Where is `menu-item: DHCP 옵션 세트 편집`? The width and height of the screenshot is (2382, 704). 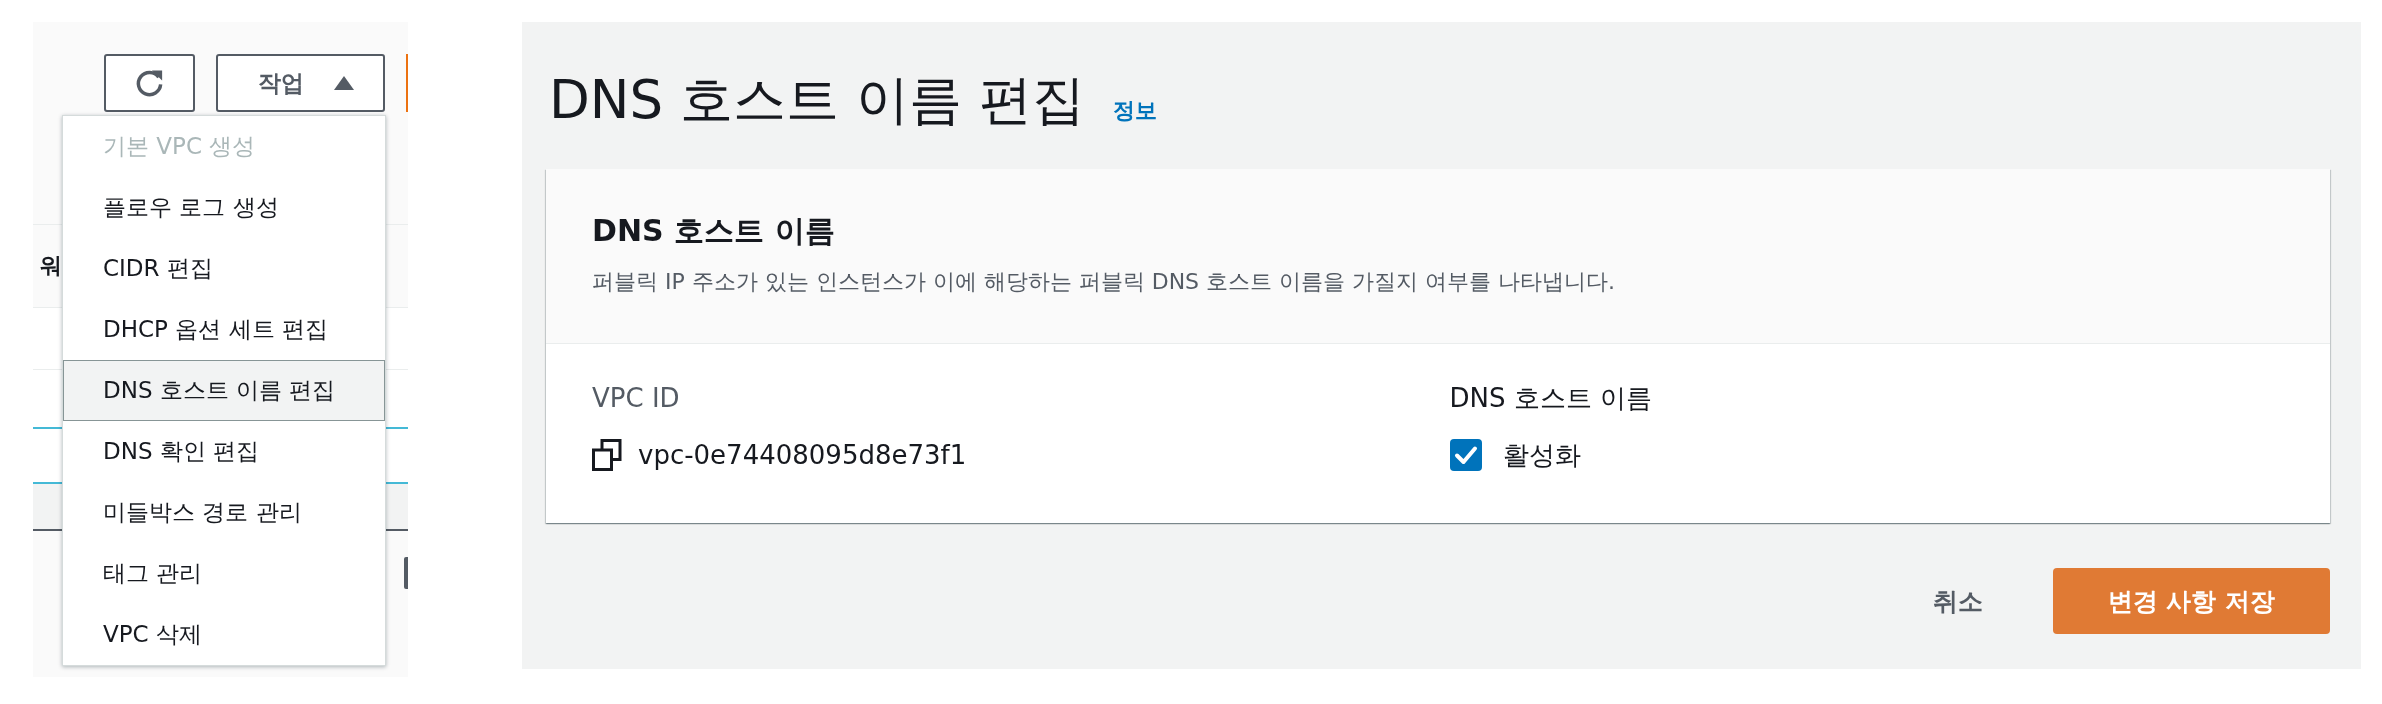
menu-item: DHCP 옵션 세트 편집 is located at coordinates (224, 329).